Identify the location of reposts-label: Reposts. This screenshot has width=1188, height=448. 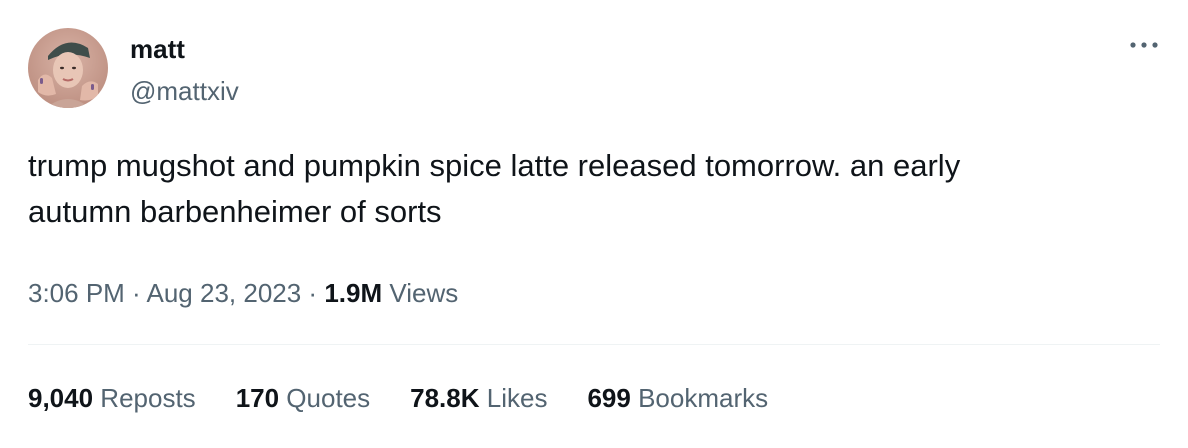
(144, 398).